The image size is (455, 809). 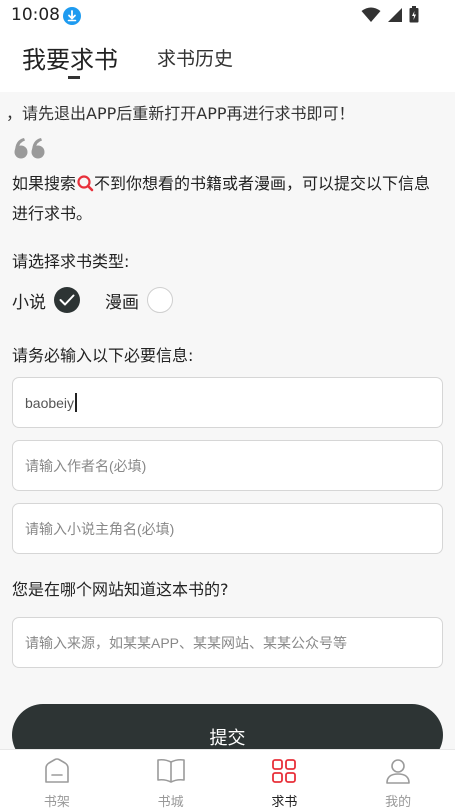 What do you see at coordinates (86, 465) in the screenshot?
I see `author-placeholder: 请输入作者名(必填)` at bounding box center [86, 465].